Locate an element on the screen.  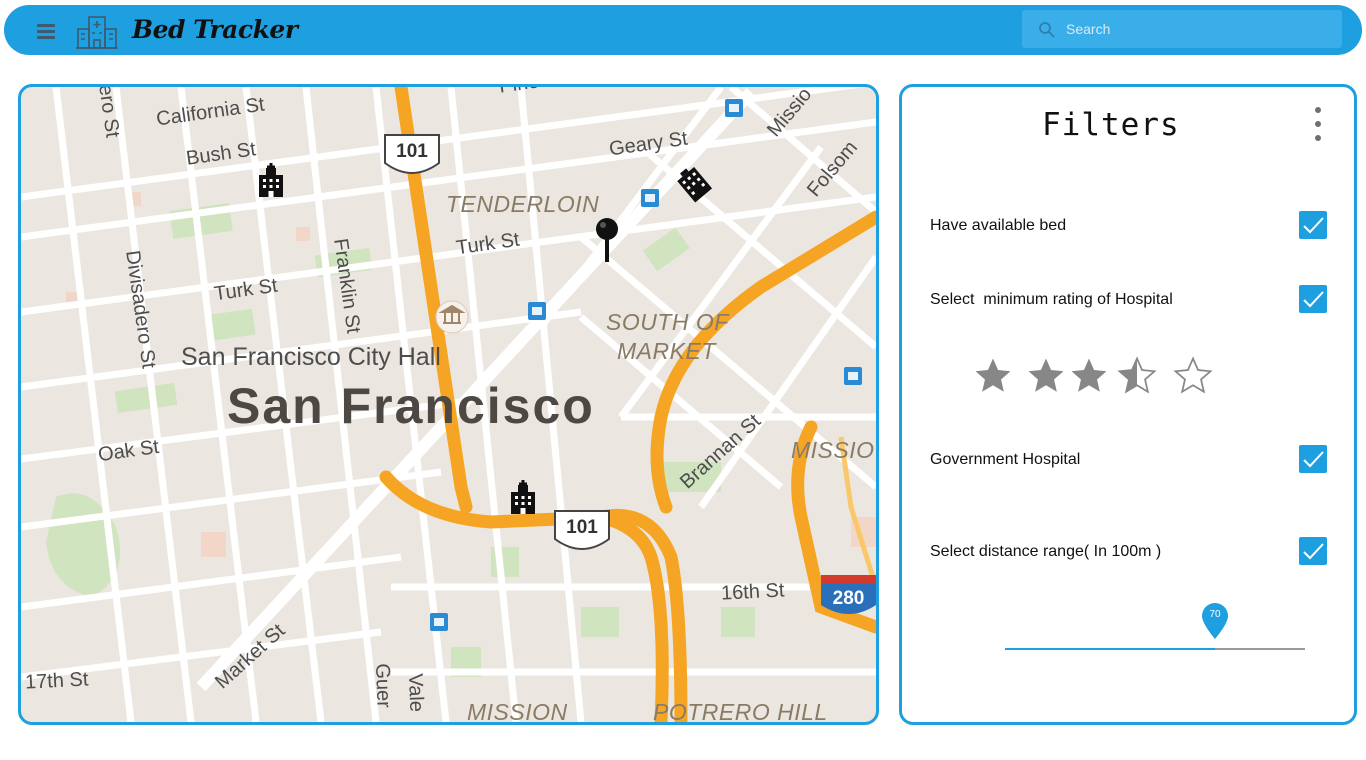
app-title: Bed Tracker is located at coordinates (215, 29).